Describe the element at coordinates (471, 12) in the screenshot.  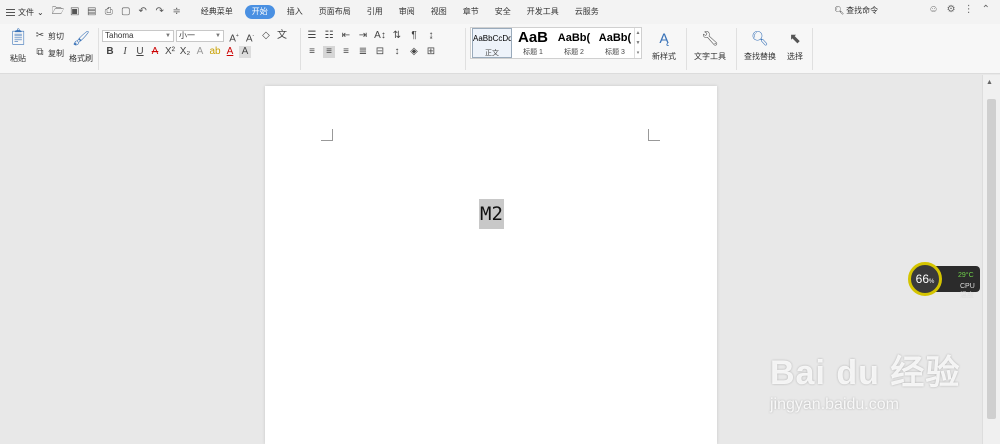
I see `tab-section: 章节` at that location.